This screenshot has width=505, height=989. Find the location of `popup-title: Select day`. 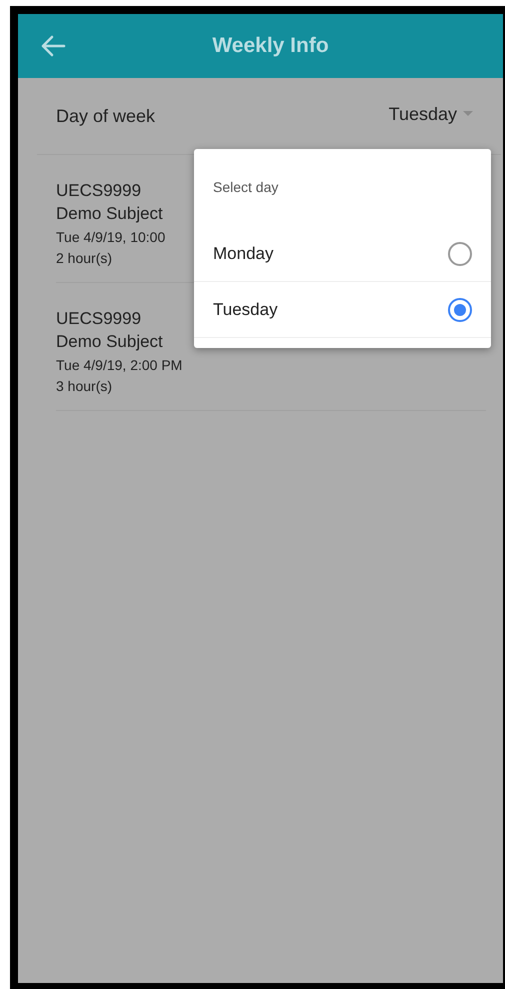

popup-title: Select day is located at coordinates (245, 187).